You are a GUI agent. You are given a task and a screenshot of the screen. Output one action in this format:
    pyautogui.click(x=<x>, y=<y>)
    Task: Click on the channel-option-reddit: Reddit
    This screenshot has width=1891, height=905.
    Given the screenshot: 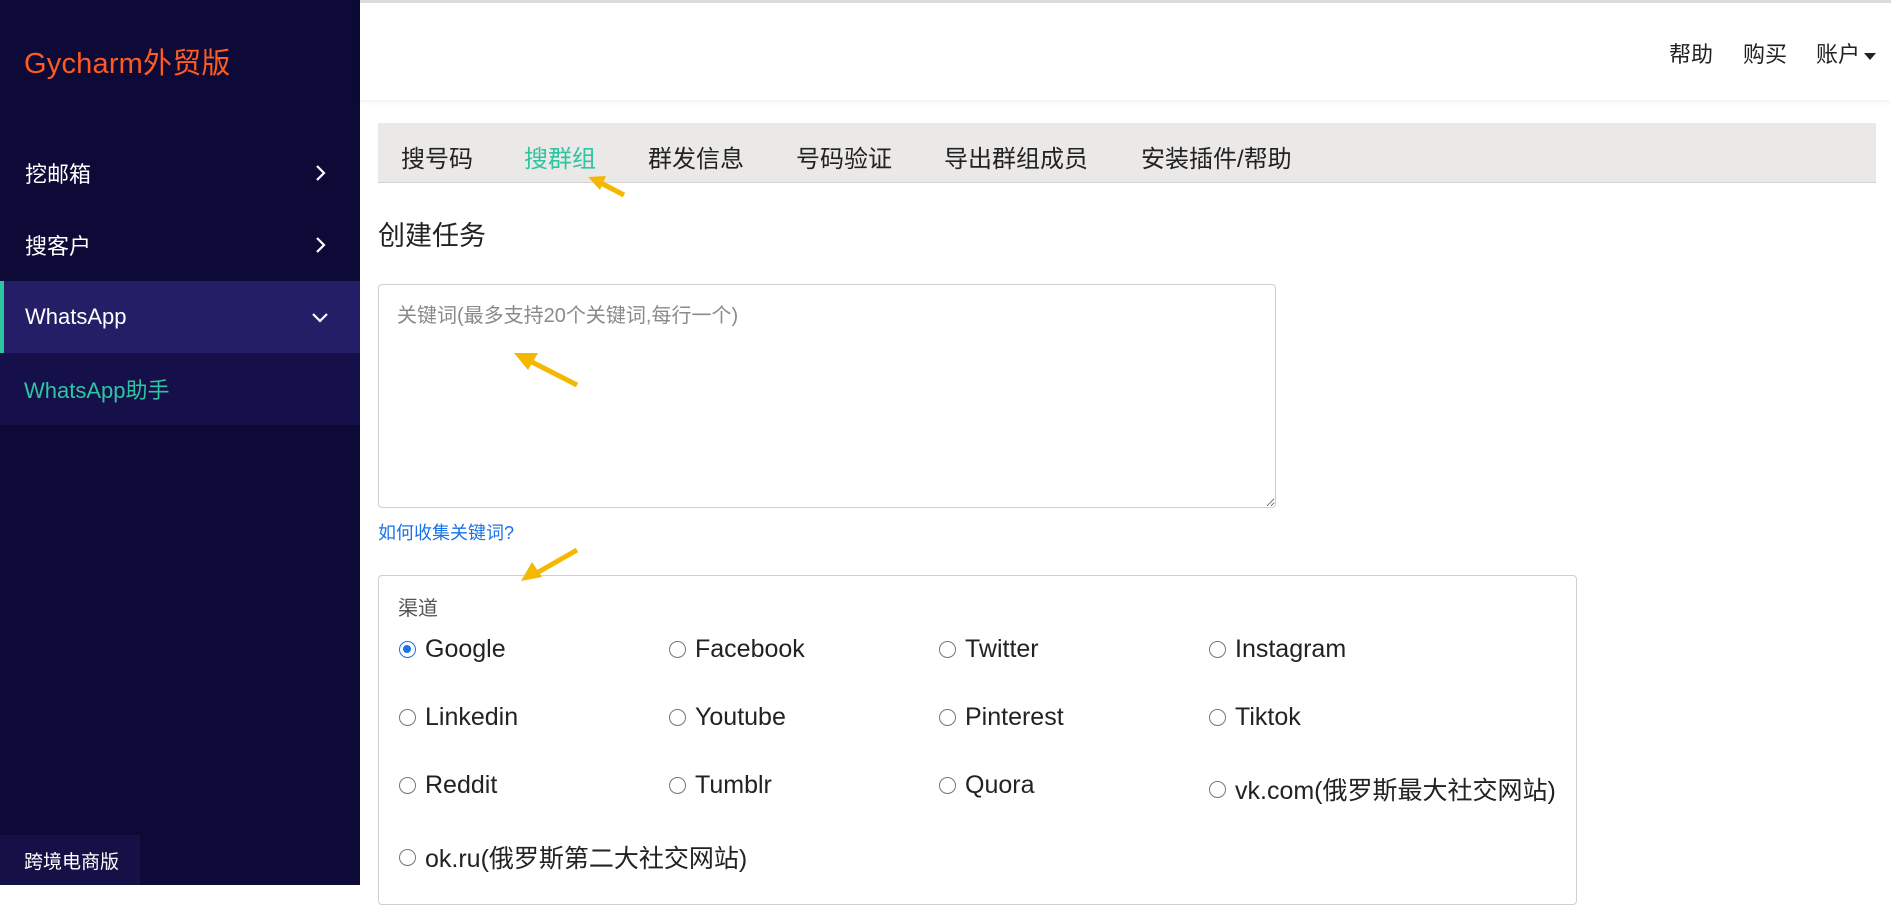 What is the action you would take?
    pyautogui.click(x=448, y=785)
    